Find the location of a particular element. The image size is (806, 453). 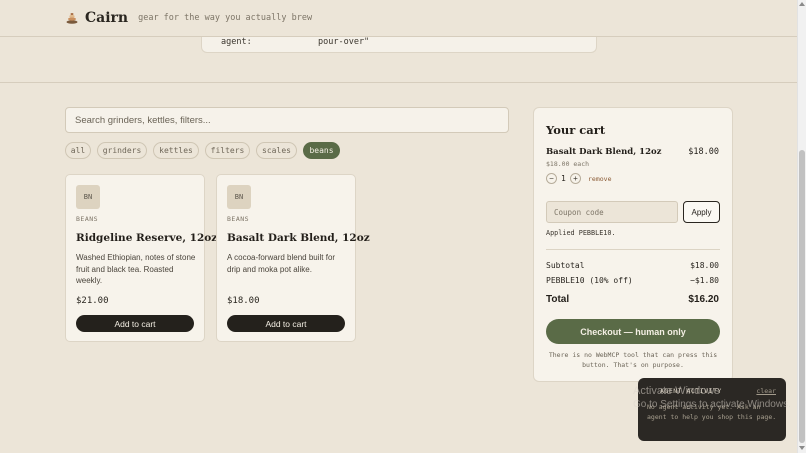

coupon-applied-message: Applied PEBBLE10. is located at coordinates (581, 233).